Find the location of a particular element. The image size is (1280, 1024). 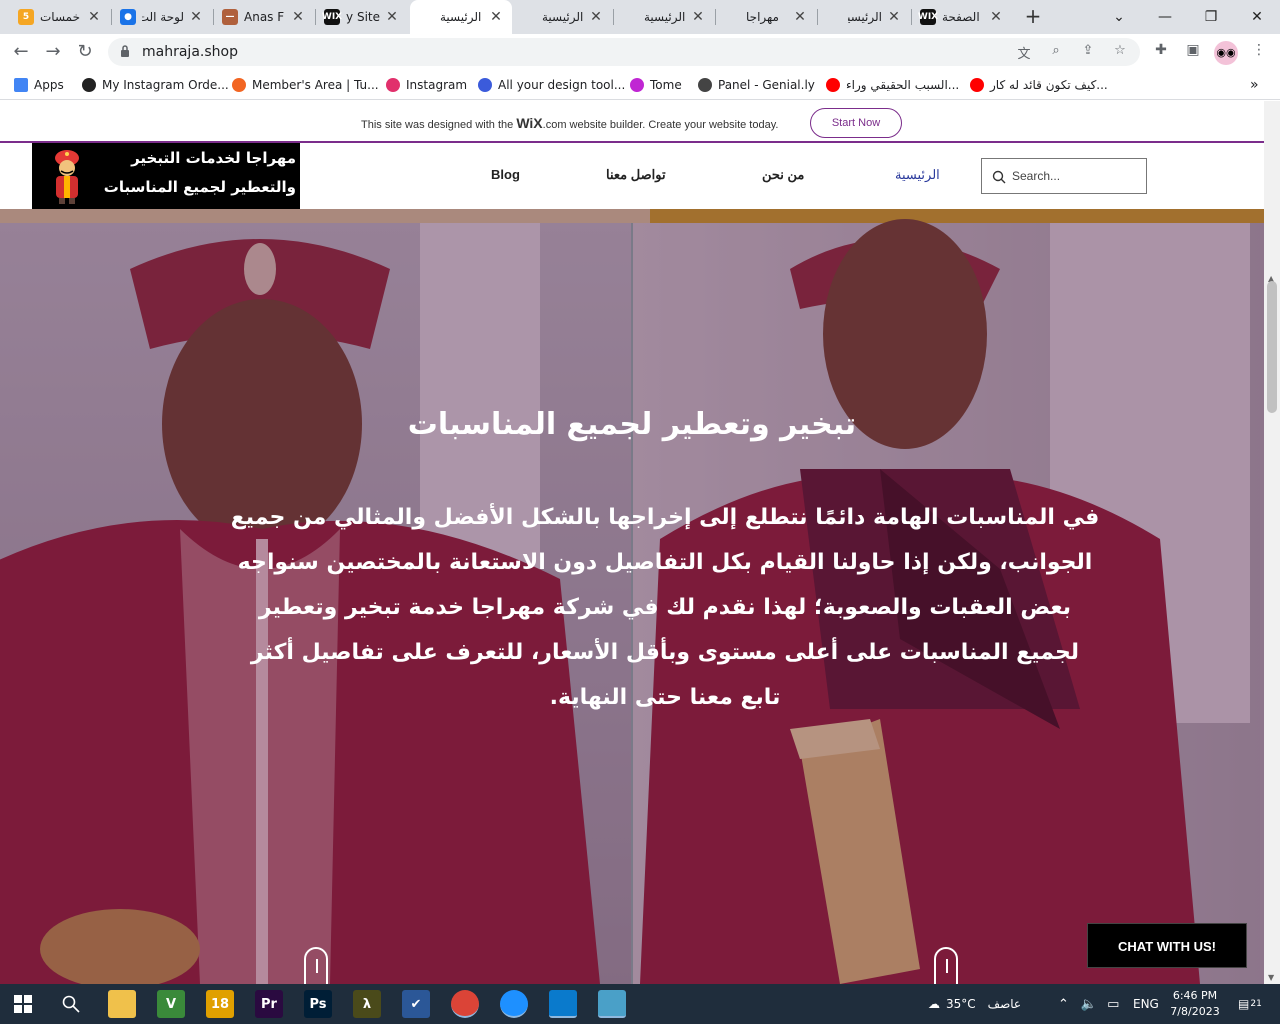

page-scrollbar: ▲ ▼ is located at coordinates (1272, 542).